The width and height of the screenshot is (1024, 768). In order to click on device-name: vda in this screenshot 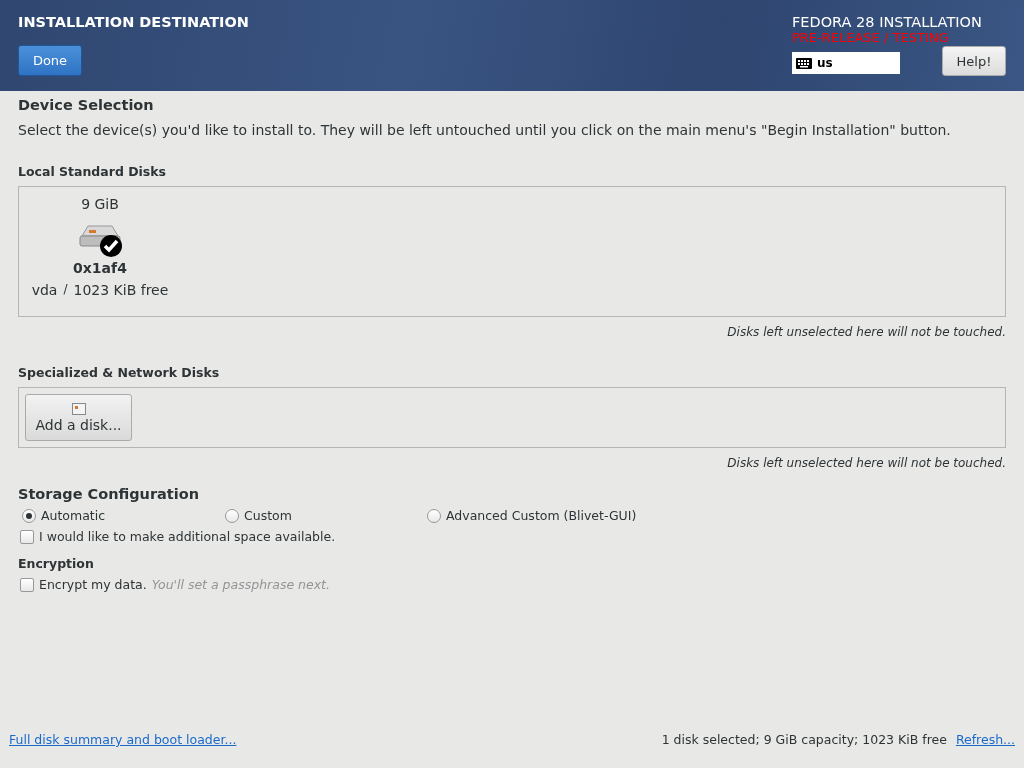, I will do `click(44, 290)`.